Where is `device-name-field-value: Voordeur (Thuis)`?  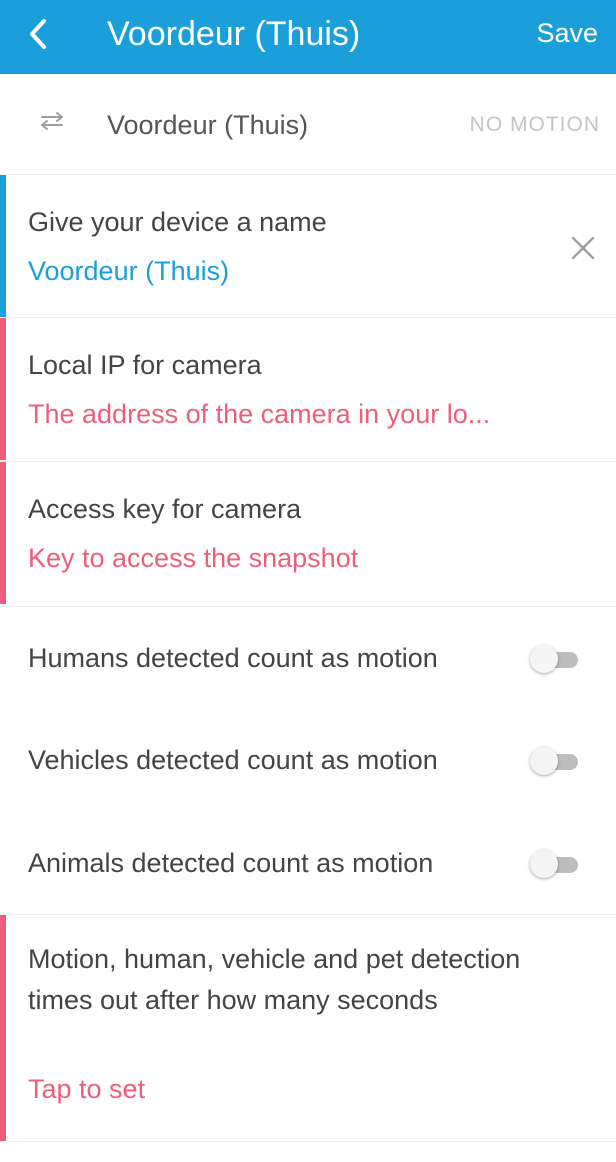 device-name-field-value: Voordeur (Thuis) is located at coordinates (128, 271).